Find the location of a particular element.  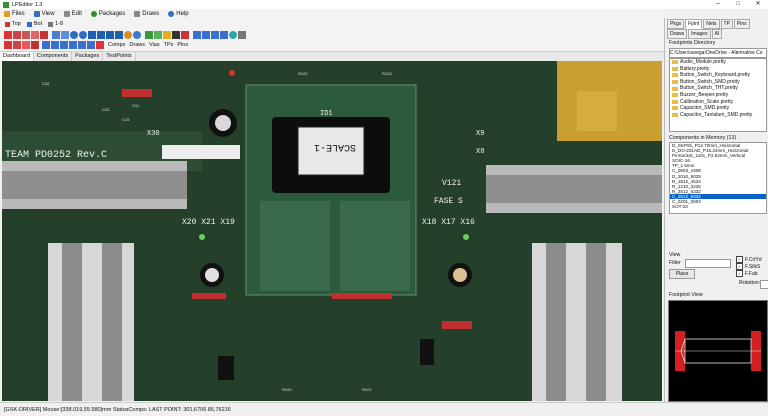

list-item: Capacitor_Tantalum_SMD.pretty is located at coordinates (718, 115).